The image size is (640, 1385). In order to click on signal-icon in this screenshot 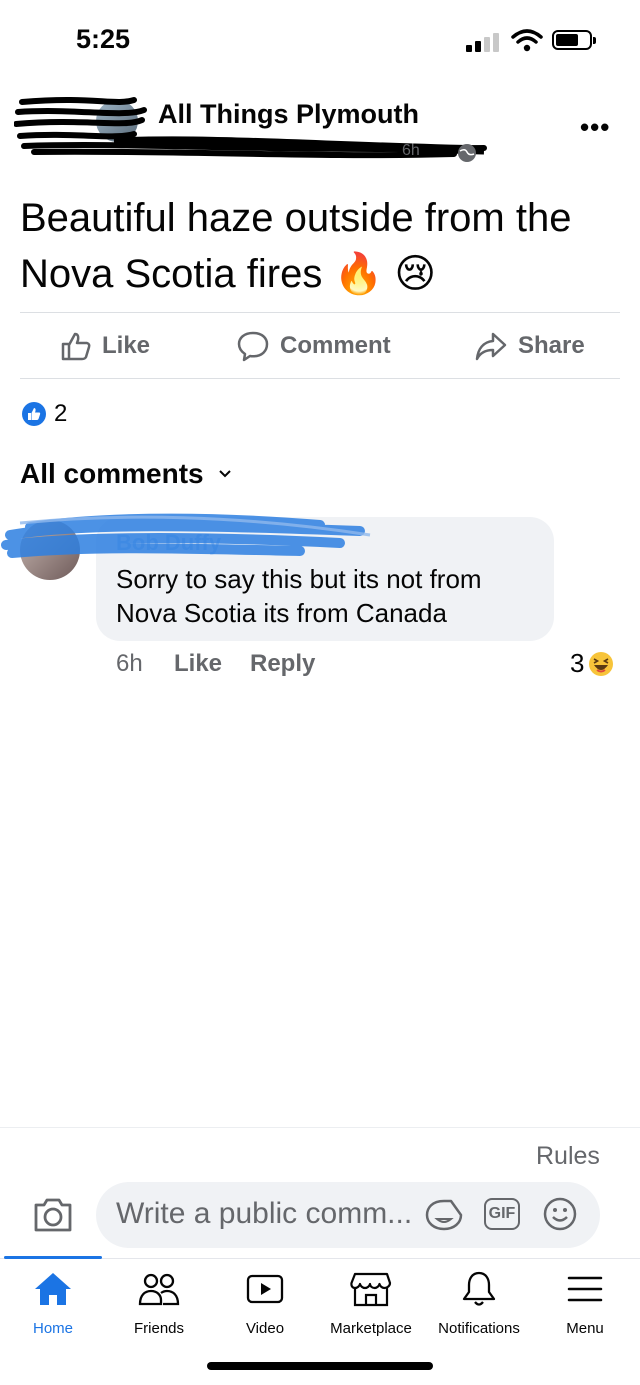, I will do `click(484, 42)`.